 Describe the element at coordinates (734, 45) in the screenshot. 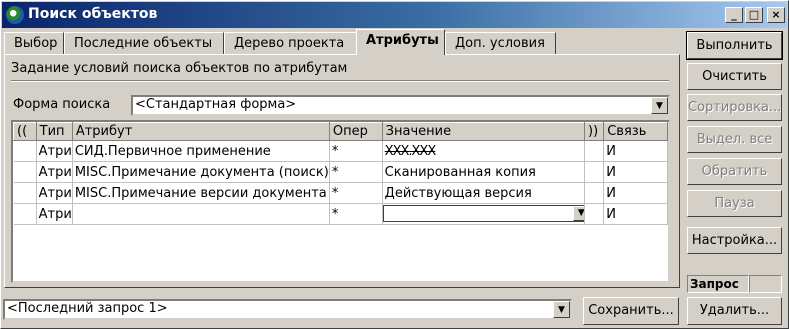

I see `execute-button: Выполнить` at that location.